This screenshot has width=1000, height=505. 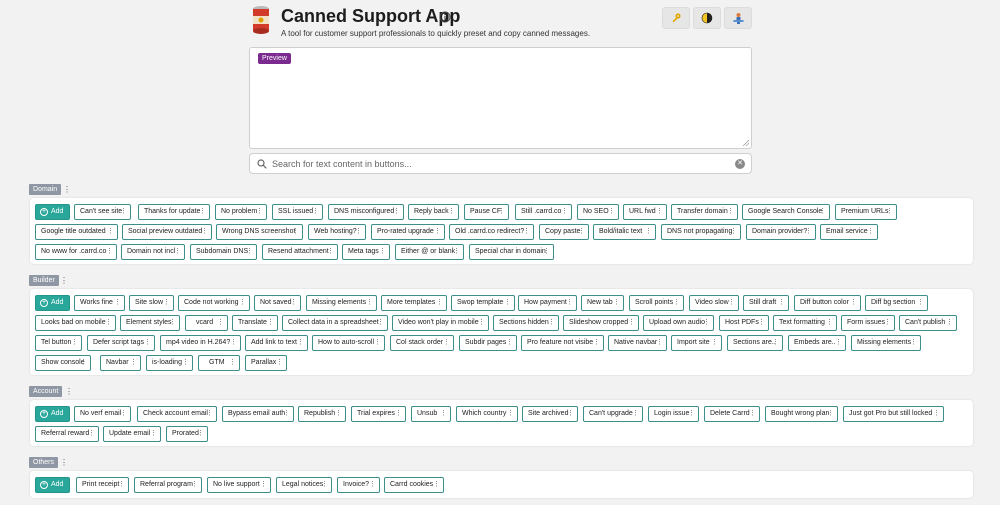 I want to click on canned-message-button: Col stack order ⋮, so click(x=422, y=343).